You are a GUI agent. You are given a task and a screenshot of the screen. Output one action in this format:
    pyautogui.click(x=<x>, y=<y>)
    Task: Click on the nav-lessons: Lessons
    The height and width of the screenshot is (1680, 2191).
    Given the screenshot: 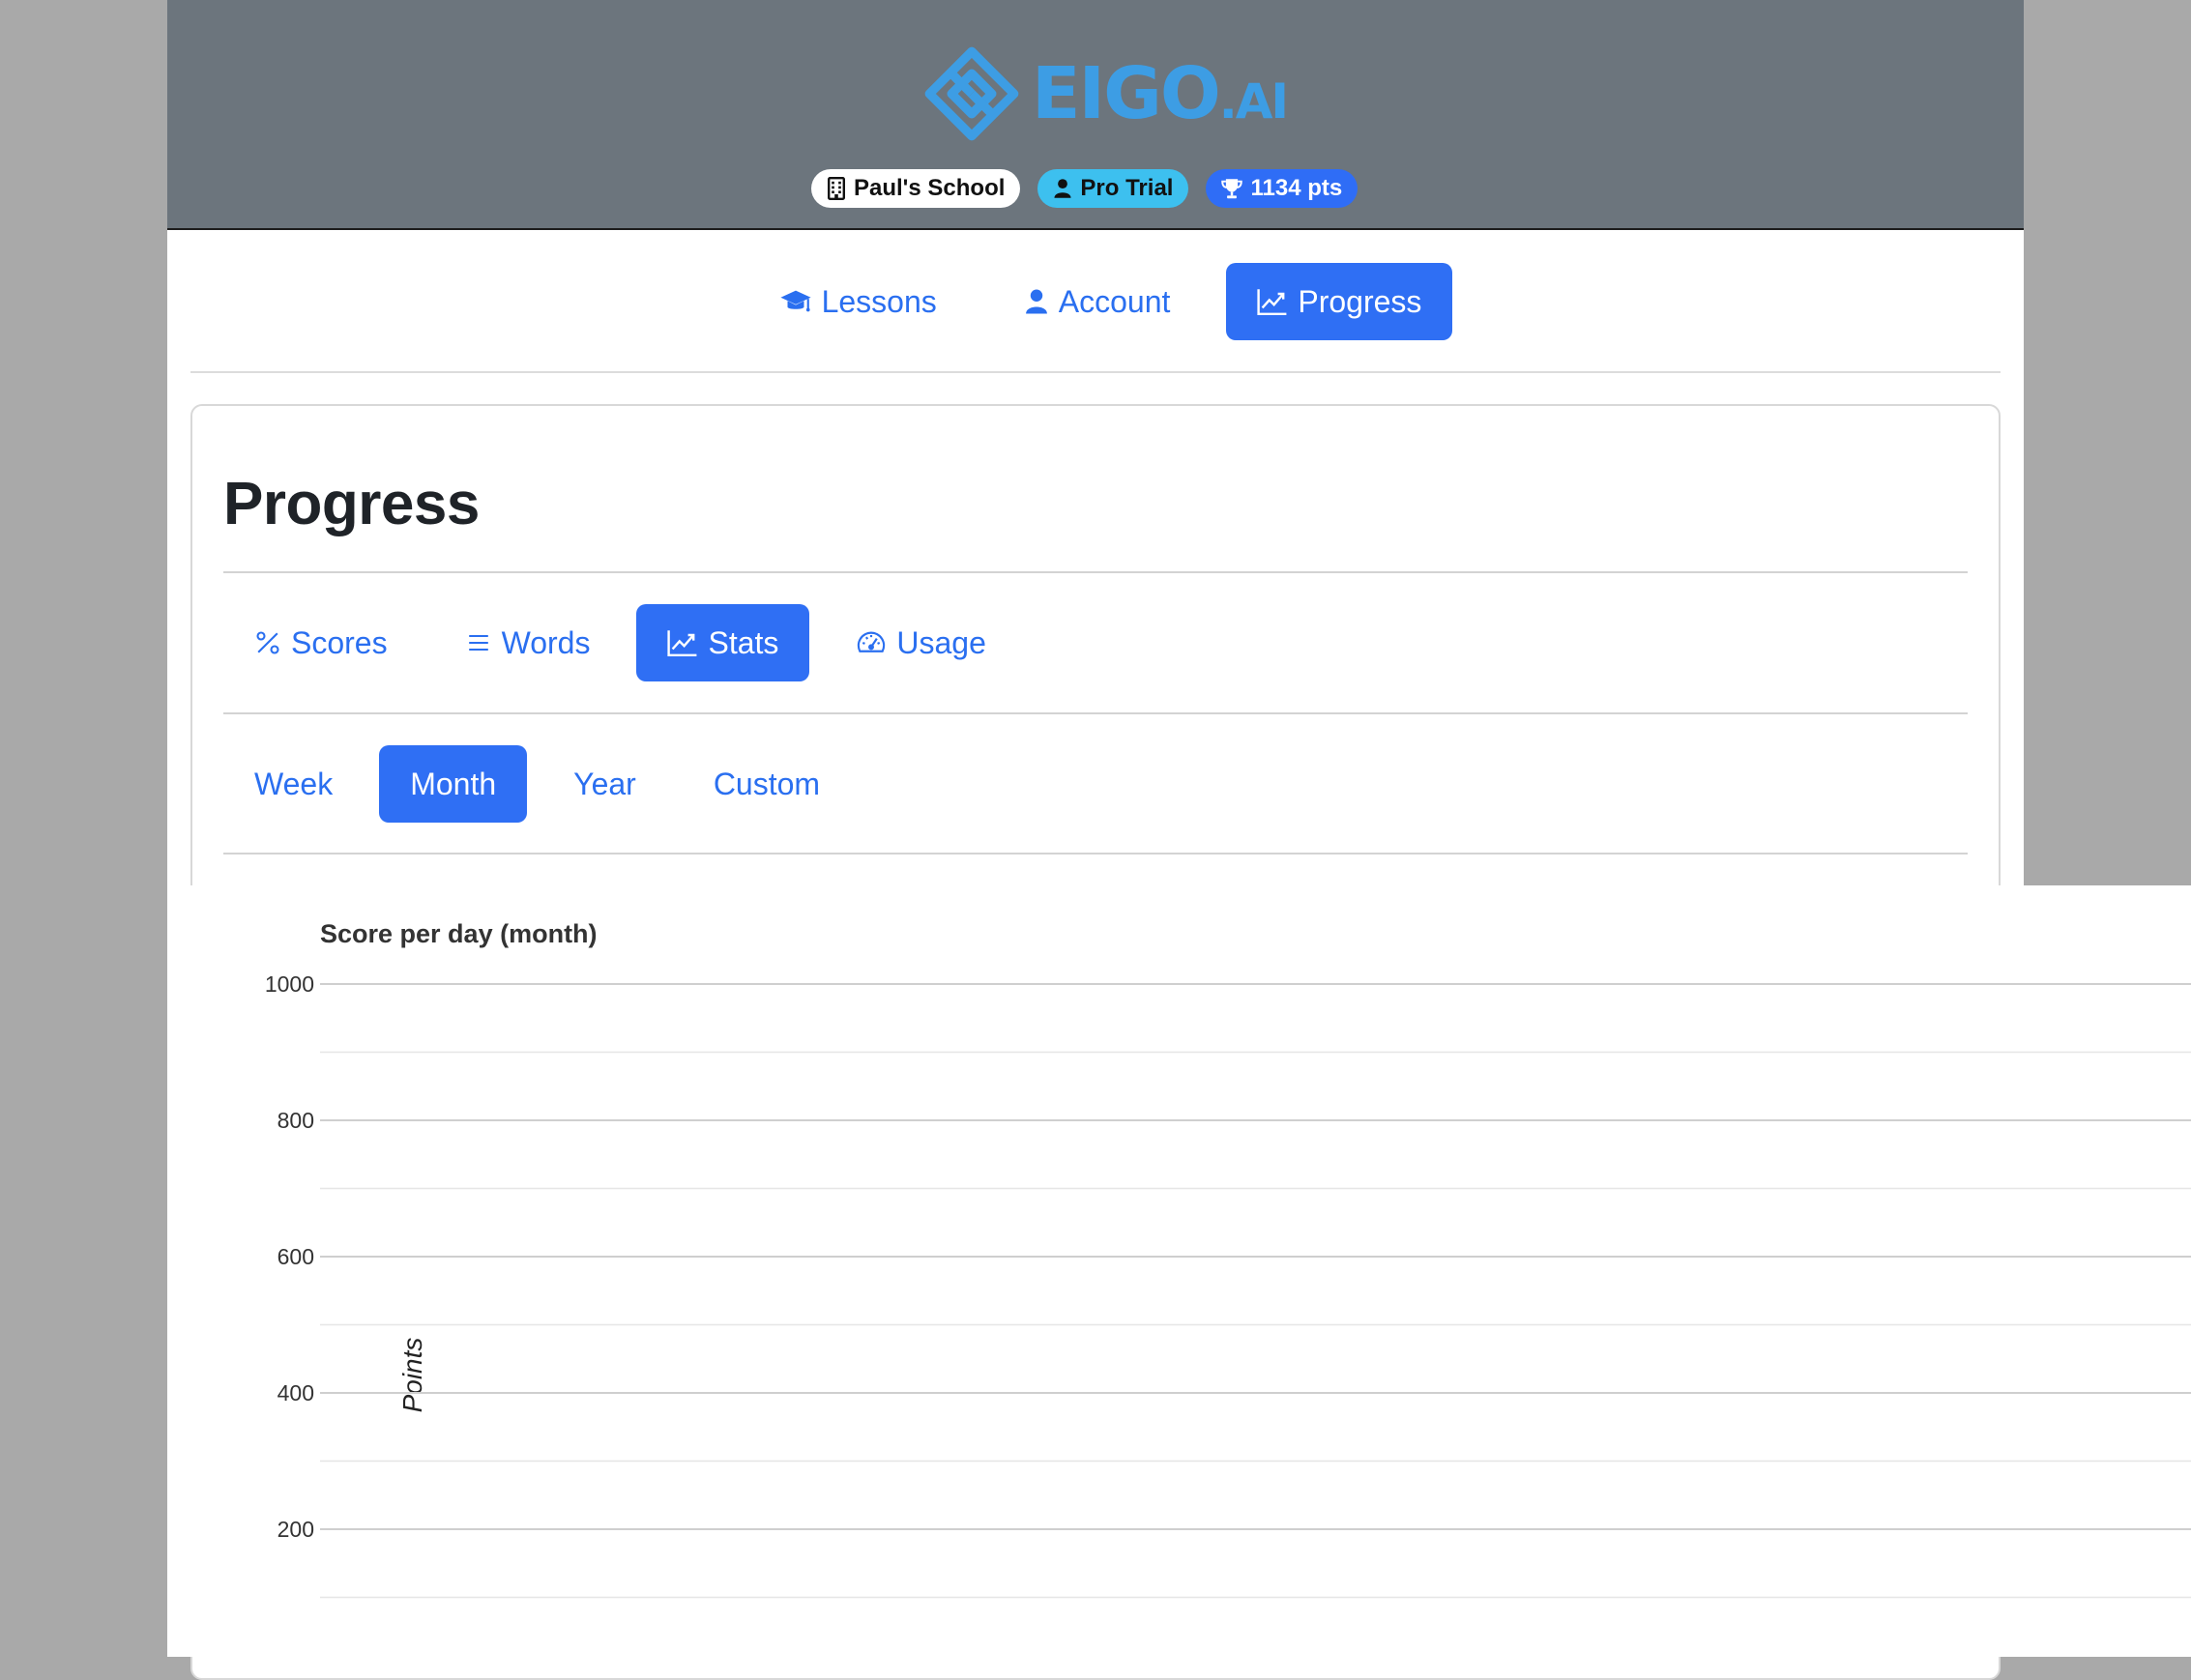 What is the action you would take?
    pyautogui.click(x=858, y=301)
    